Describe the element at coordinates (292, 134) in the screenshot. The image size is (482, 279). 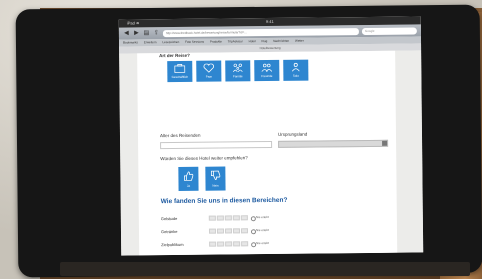
I see `origin-label: Ursprungsland` at that location.